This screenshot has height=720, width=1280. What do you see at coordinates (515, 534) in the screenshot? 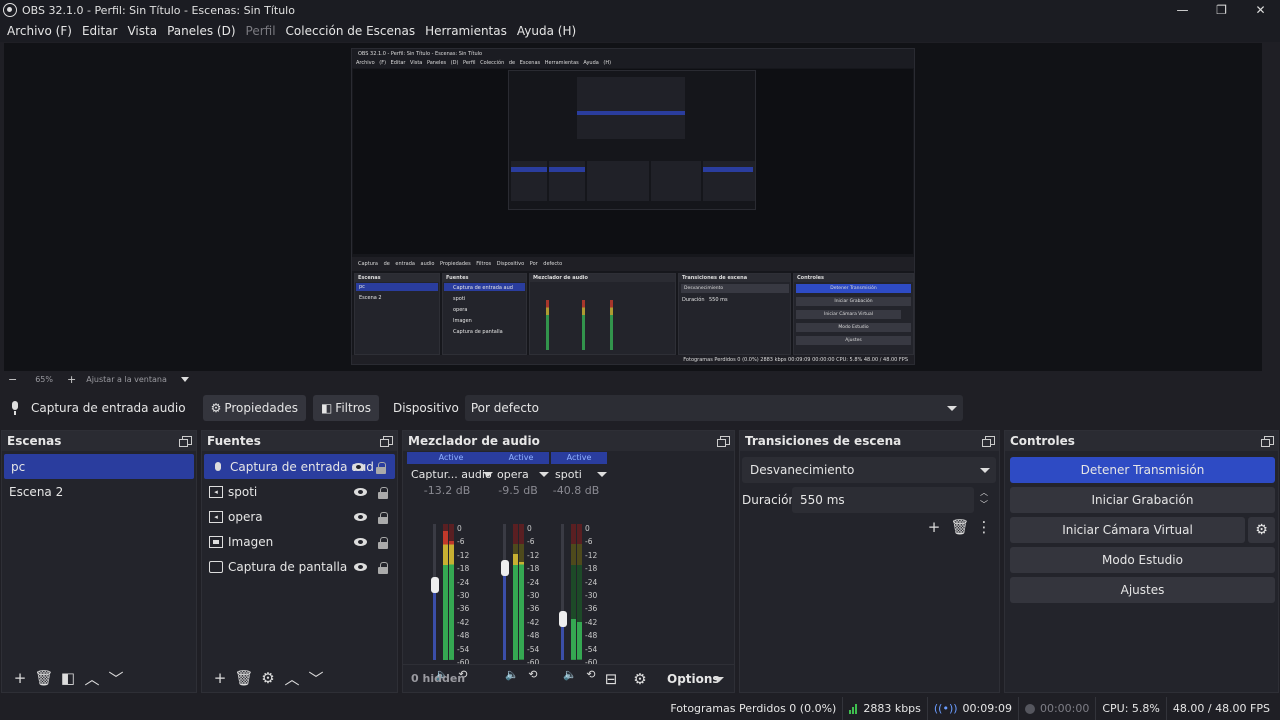
I see `meter-background-segment` at bounding box center [515, 534].